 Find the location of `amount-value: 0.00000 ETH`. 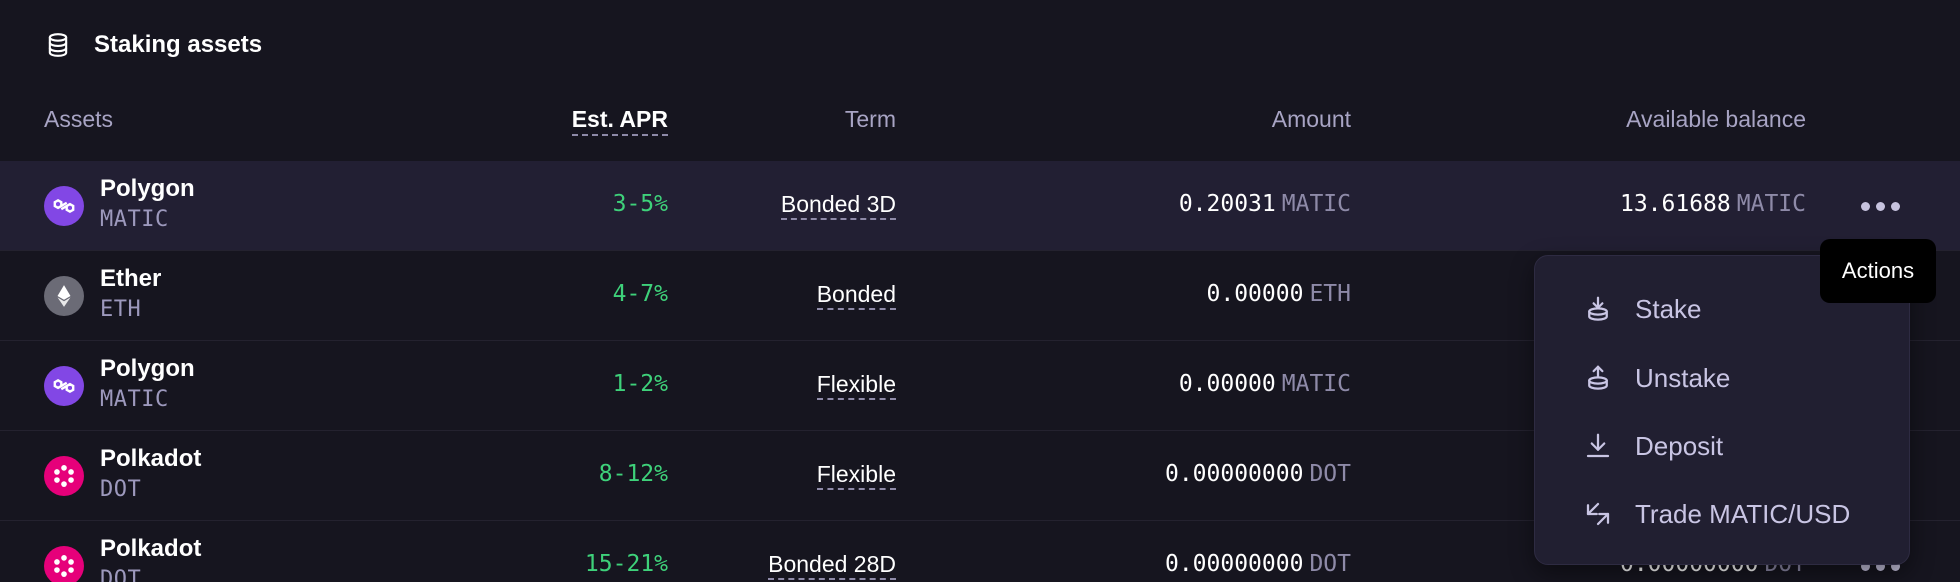

amount-value: 0.00000 ETH is located at coordinates (1279, 294).